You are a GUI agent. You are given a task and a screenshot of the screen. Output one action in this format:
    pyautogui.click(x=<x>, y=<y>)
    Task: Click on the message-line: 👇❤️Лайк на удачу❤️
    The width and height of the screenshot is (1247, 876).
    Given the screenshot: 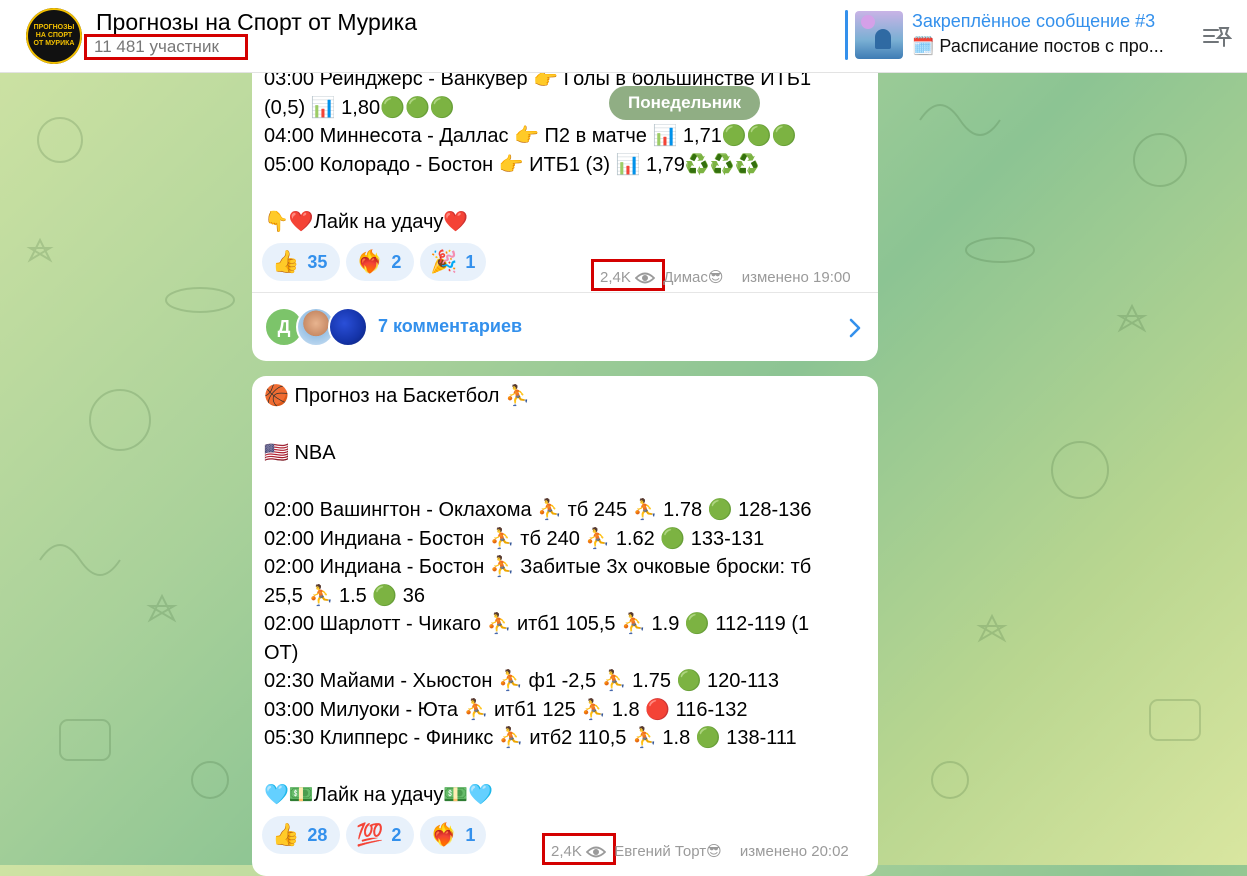 What is the action you would take?
    pyautogui.click(x=366, y=221)
    